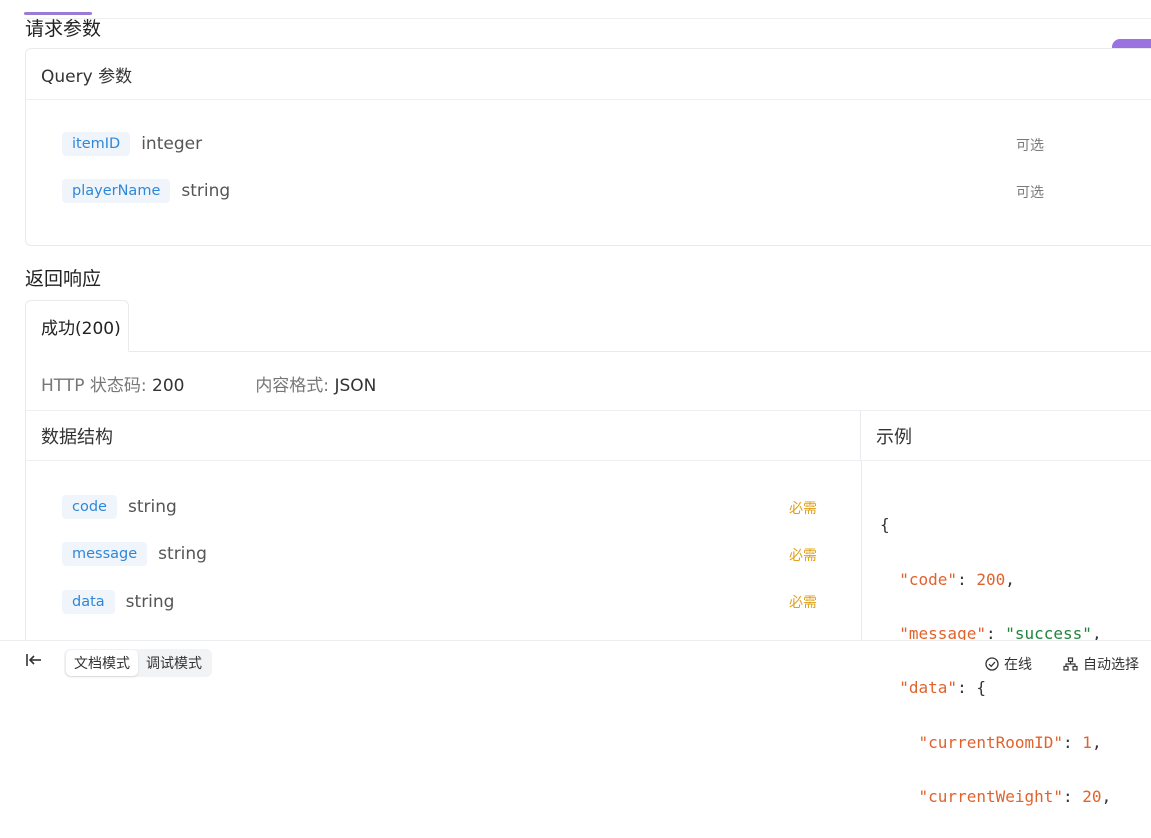  I want to click on param-name: playerName, so click(116, 191).